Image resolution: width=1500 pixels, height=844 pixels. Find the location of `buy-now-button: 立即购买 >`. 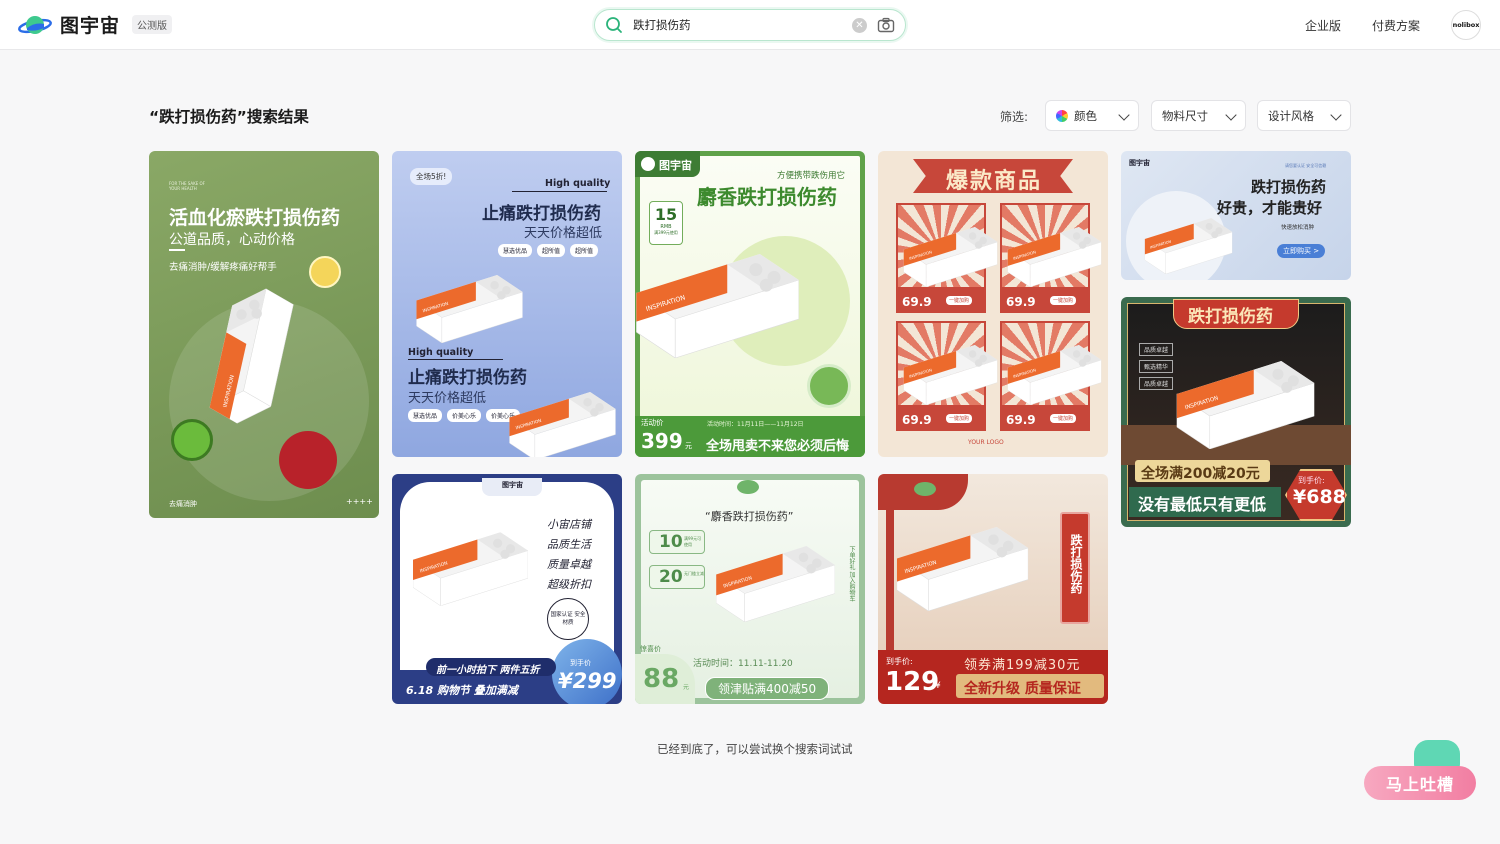

buy-now-button: 立即购买 > is located at coordinates (1301, 251).